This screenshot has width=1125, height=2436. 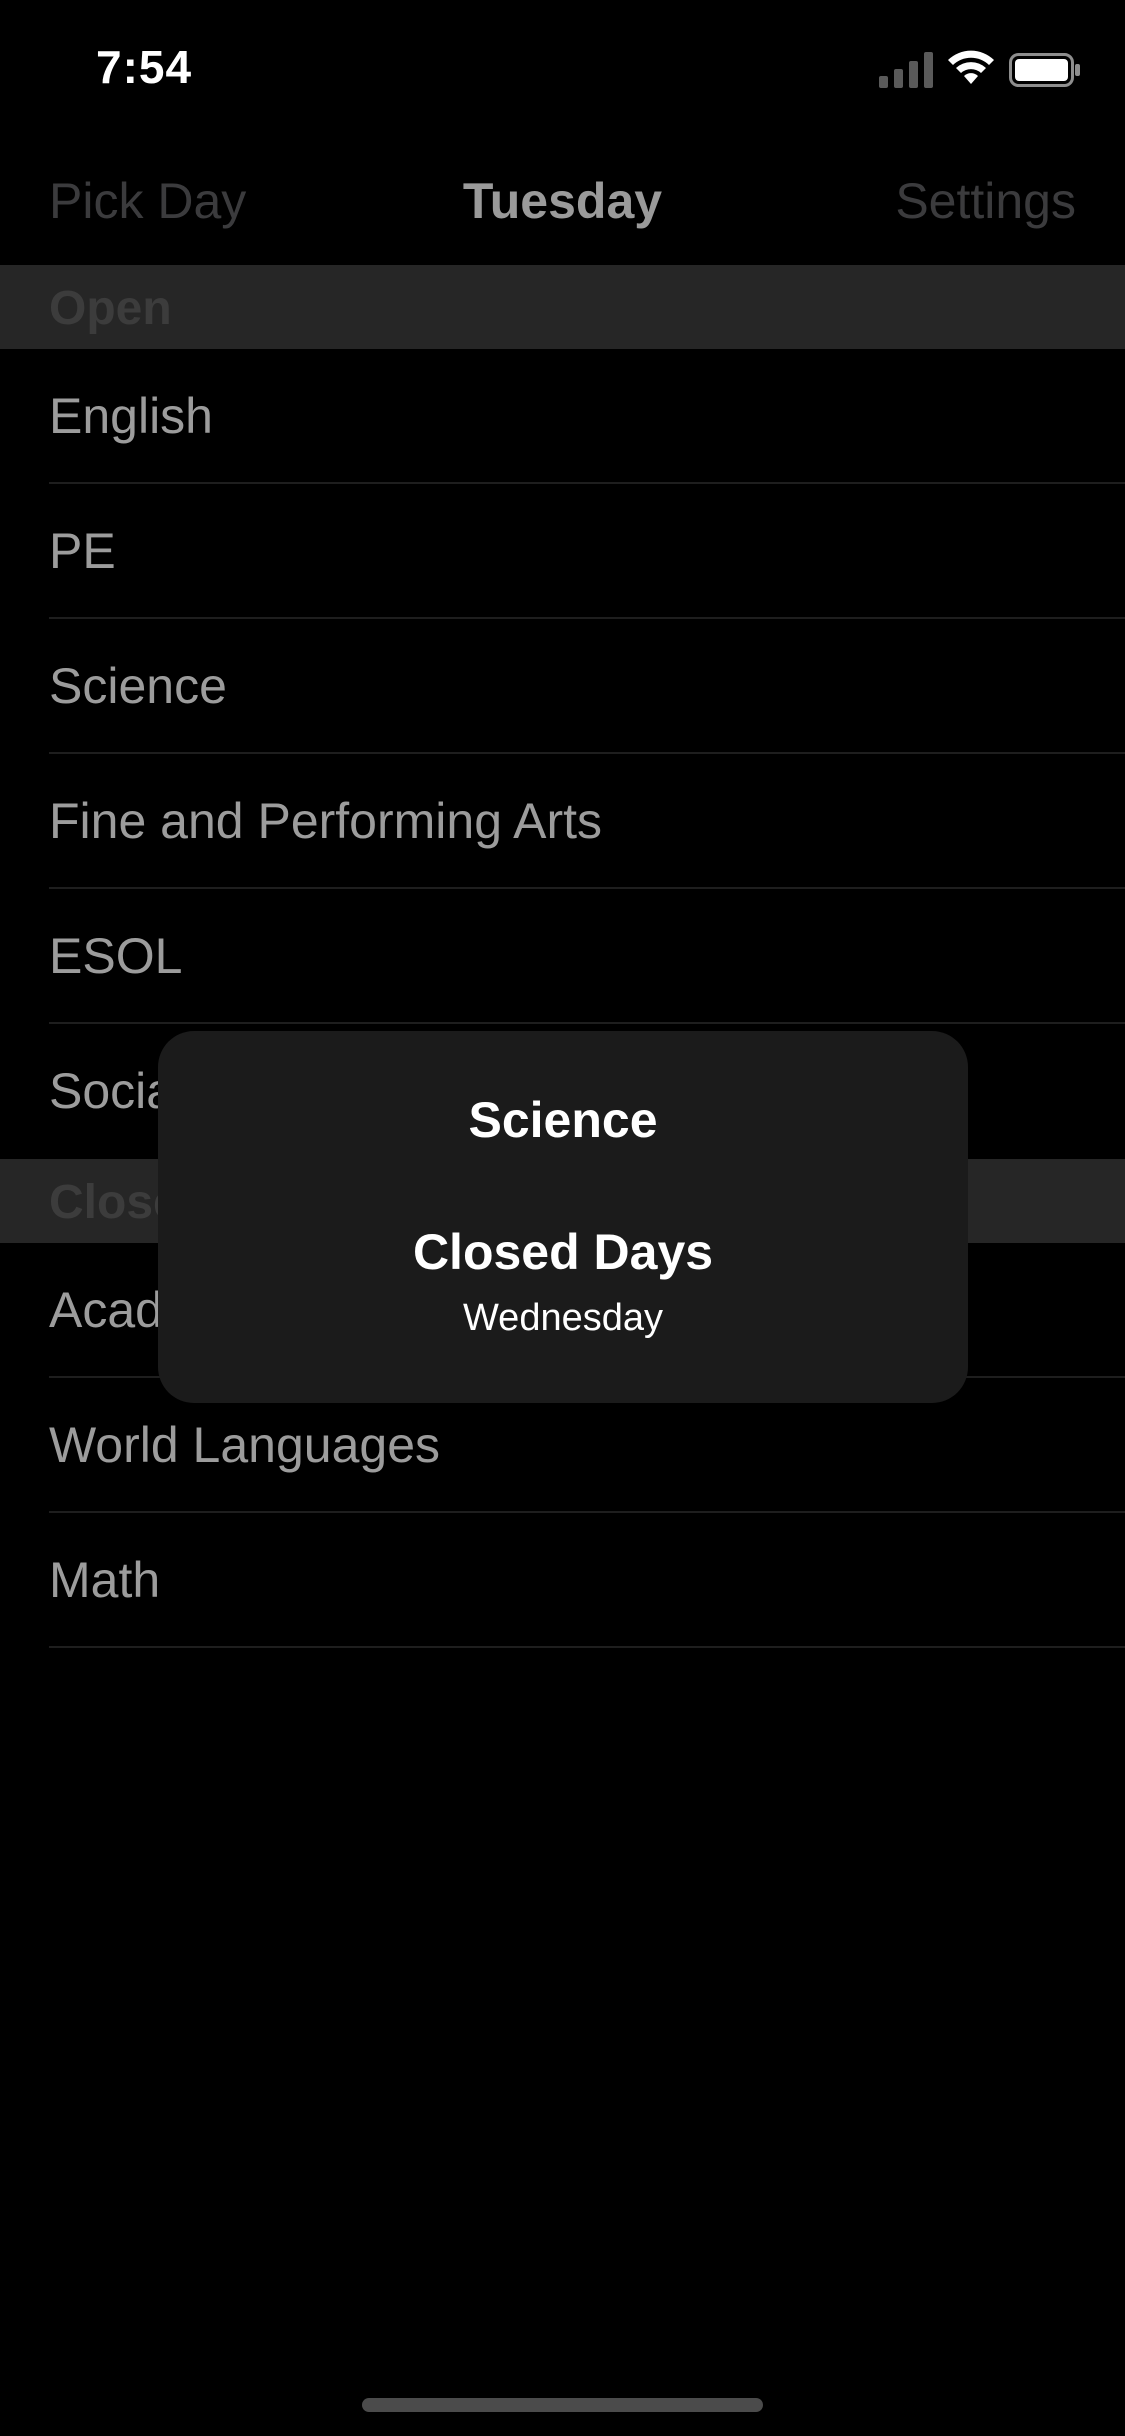 What do you see at coordinates (562, 307) in the screenshot?
I see `section-header-open: Open` at bounding box center [562, 307].